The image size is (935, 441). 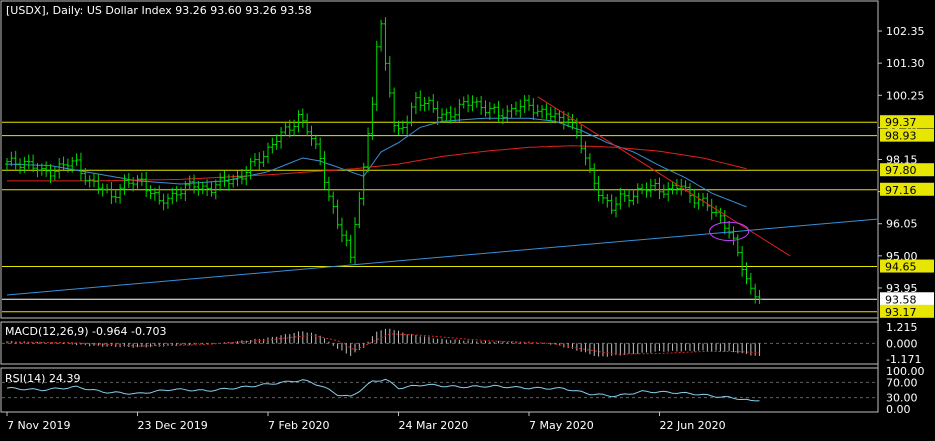 What do you see at coordinates (42, 378) in the screenshot?
I see `rsi-title: RSI(14) 24.39` at bounding box center [42, 378].